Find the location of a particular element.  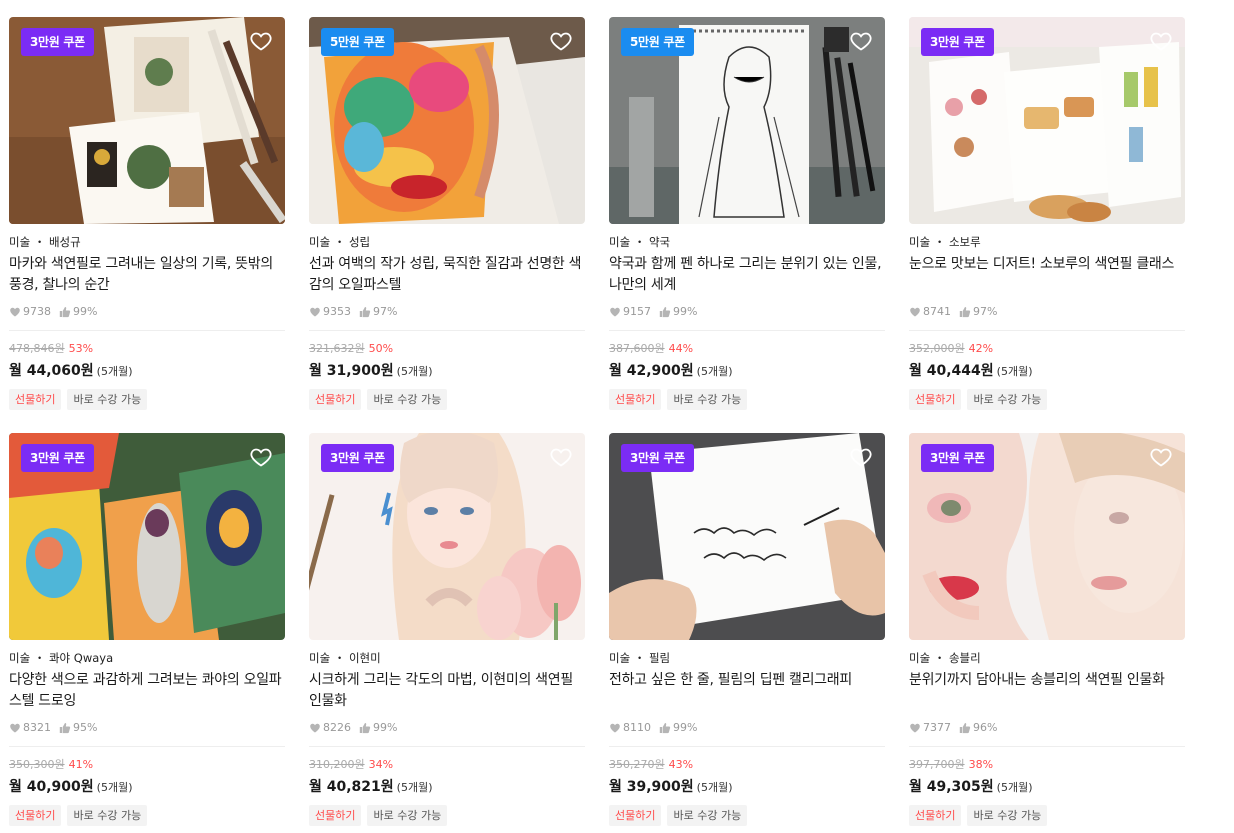

discount-rate: 53% is located at coordinates (81, 348).